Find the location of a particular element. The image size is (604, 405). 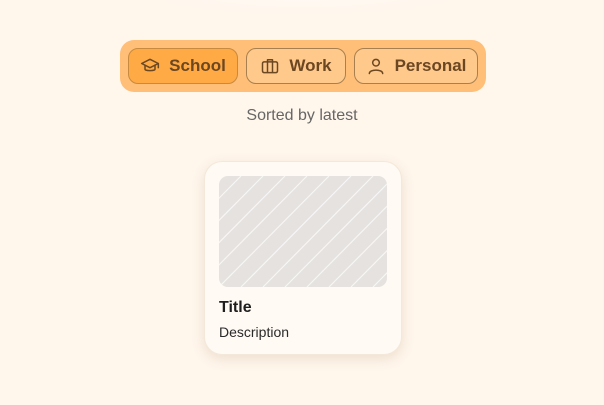

graduation-cap-icon is located at coordinates (150, 66).